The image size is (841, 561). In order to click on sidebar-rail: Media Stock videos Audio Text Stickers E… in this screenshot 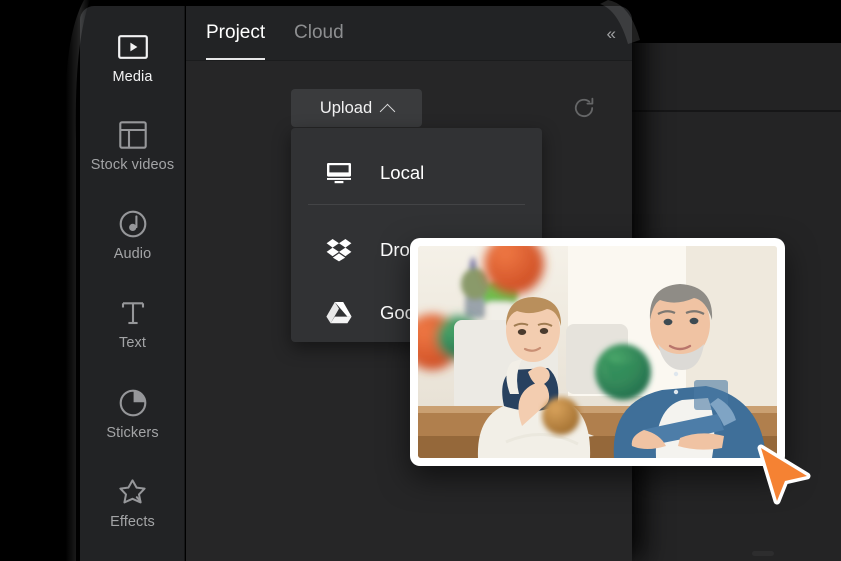, I will do `click(132, 283)`.